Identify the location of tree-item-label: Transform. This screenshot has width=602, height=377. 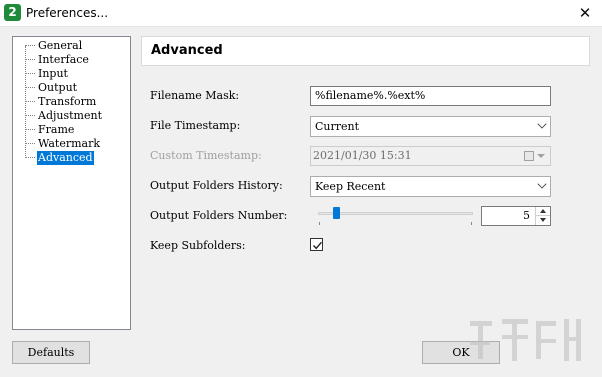
(67, 101).